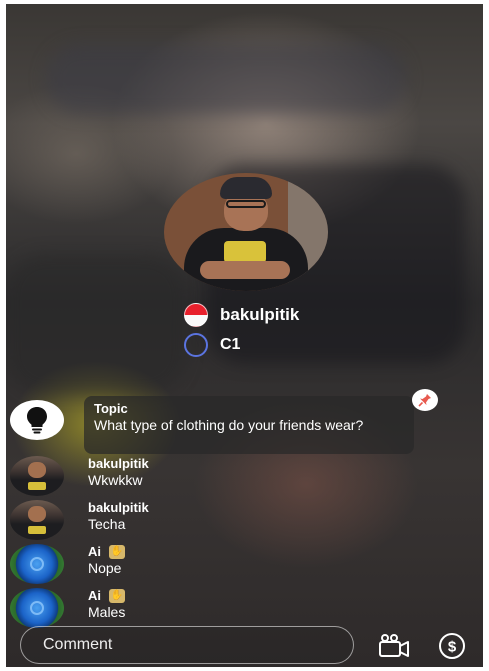 The image size is (489, 671). I want to click on coin-gift-icon: $, so click(452, 646).